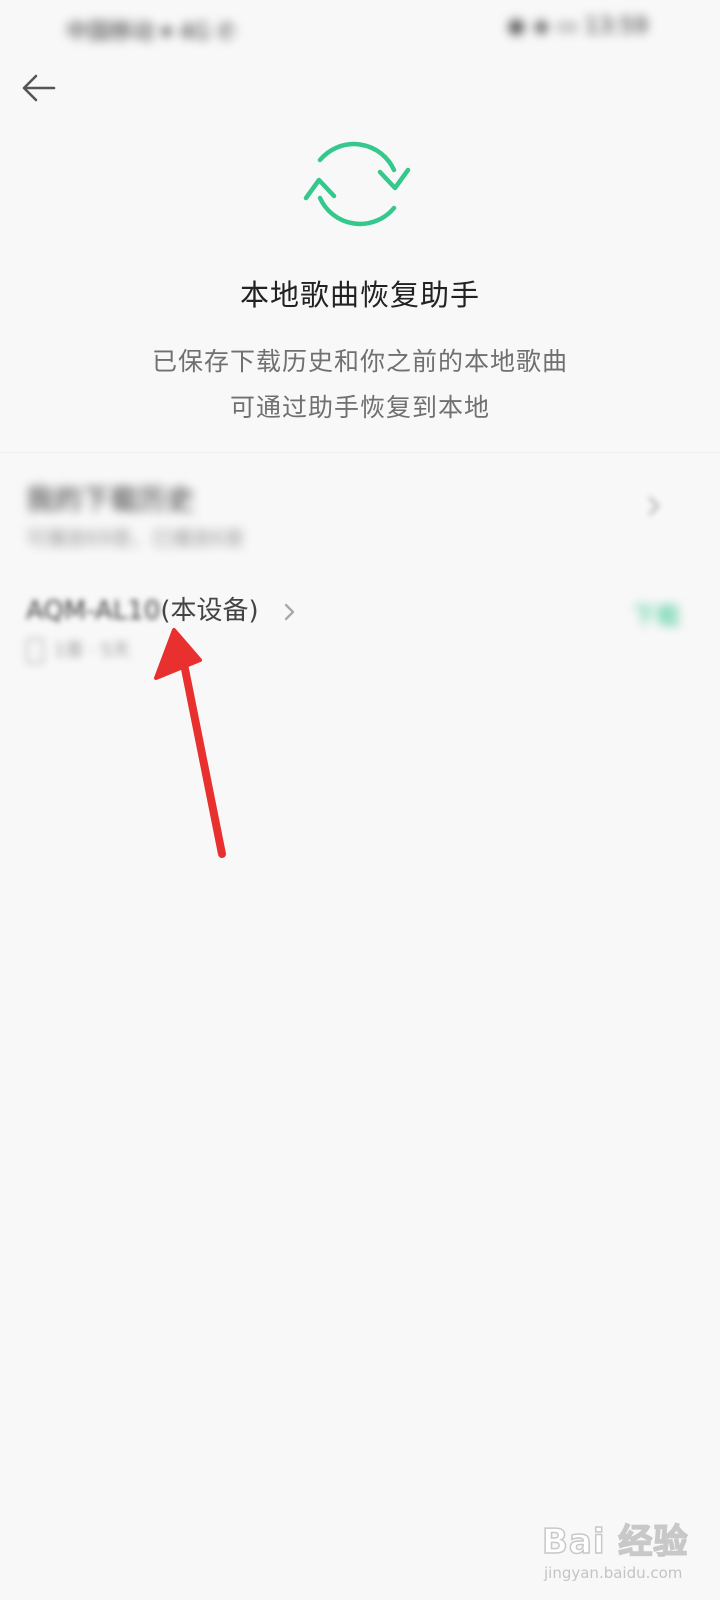 Image resolution: width=720 pixels, height=1600 pixels. I want to click on back-button, so click(38, 88).